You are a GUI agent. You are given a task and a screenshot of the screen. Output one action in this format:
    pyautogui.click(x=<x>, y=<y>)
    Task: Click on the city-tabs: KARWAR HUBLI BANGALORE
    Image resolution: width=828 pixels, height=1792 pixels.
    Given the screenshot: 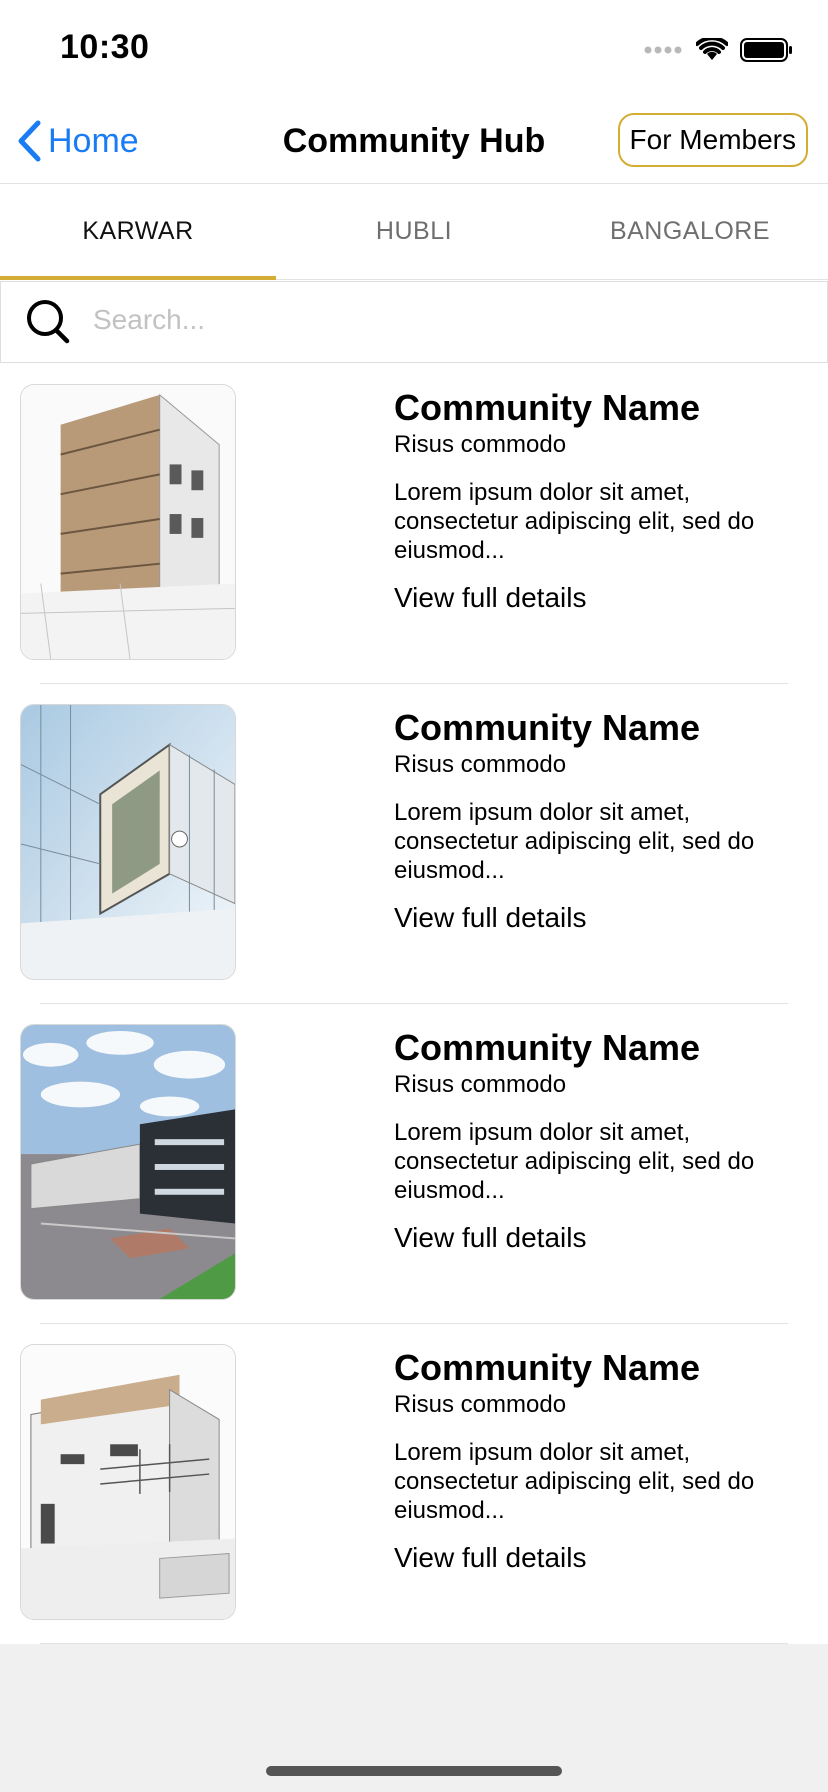 What is the action you would take?
    pyautogui.click(x=414, y=232)
    